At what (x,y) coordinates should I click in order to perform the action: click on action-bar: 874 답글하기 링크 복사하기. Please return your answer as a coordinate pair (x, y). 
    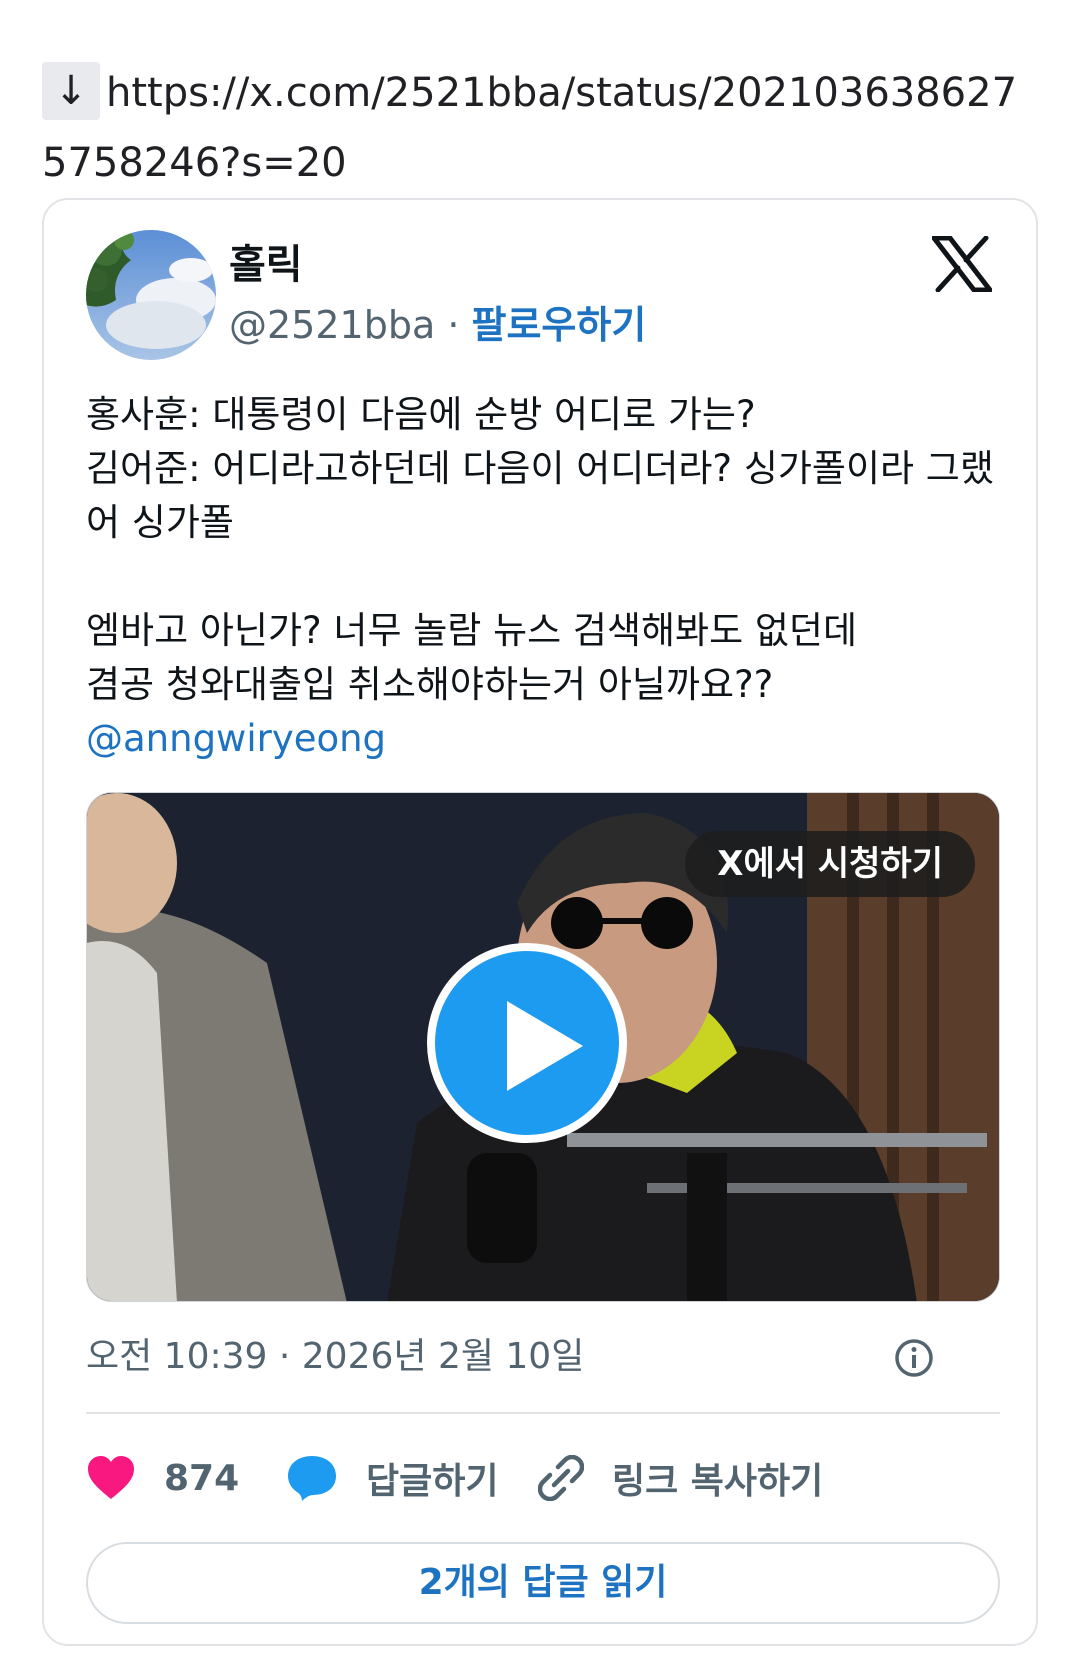
    Looking at the image, I should click on (543, 1478).